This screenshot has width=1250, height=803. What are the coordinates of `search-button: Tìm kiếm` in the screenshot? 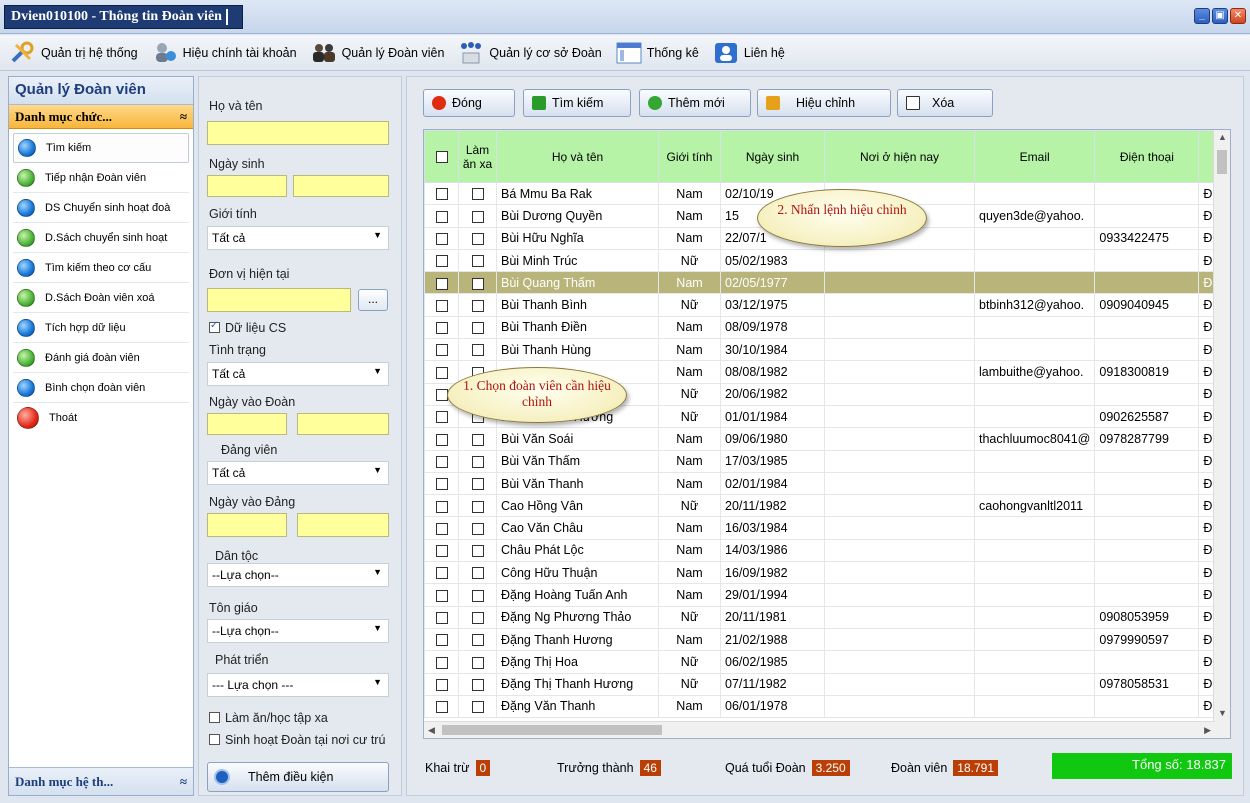 It's located at (577, 103).